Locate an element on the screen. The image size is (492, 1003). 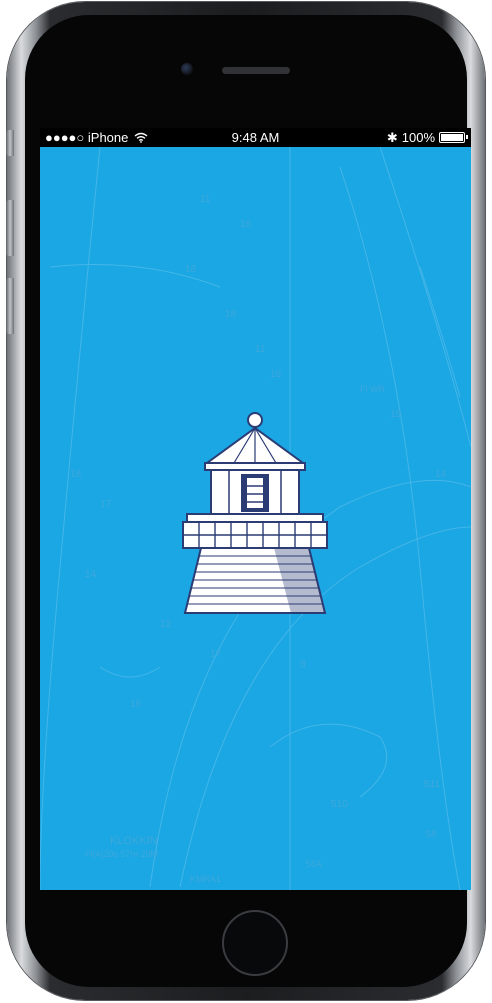
home-button is located at coordinates (255, 943).